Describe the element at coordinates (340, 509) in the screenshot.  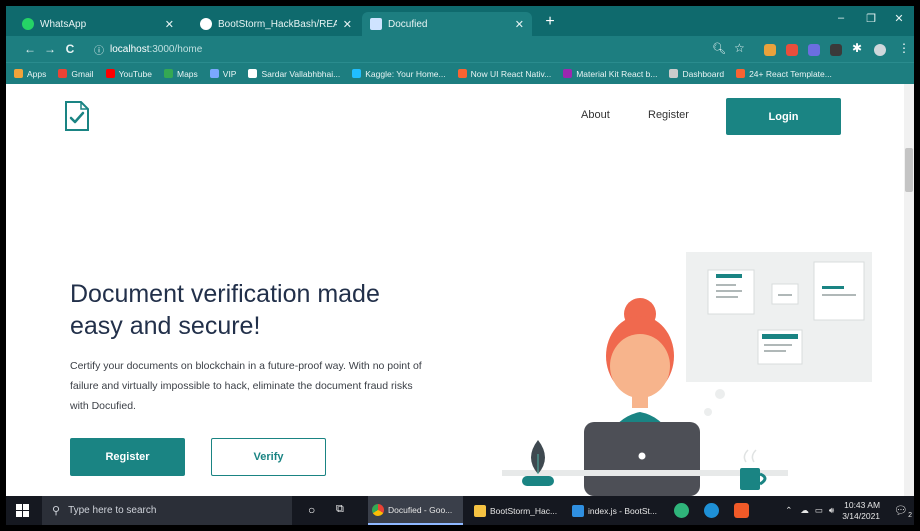
I see `task-view-icon: ⧉` at that location.